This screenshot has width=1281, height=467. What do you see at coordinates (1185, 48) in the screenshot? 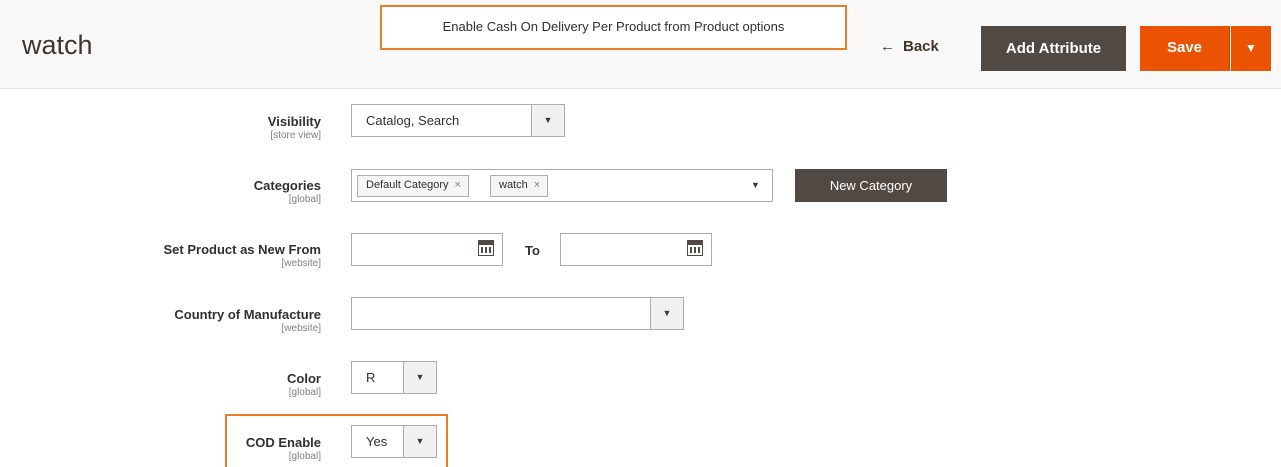
I see `save-button: Save` at bounding box center [1185, 48].